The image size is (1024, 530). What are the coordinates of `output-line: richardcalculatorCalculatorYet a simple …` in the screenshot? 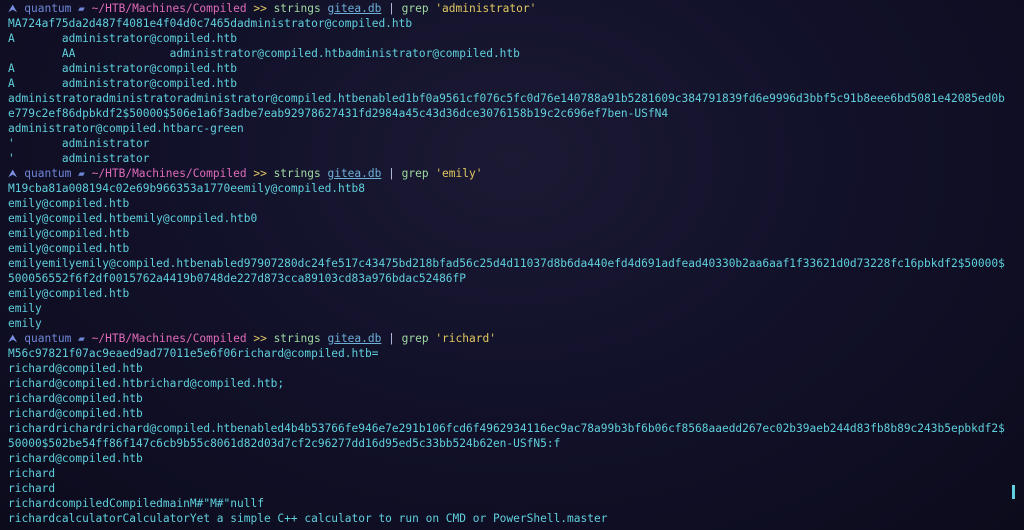 It's located at (308, 518).